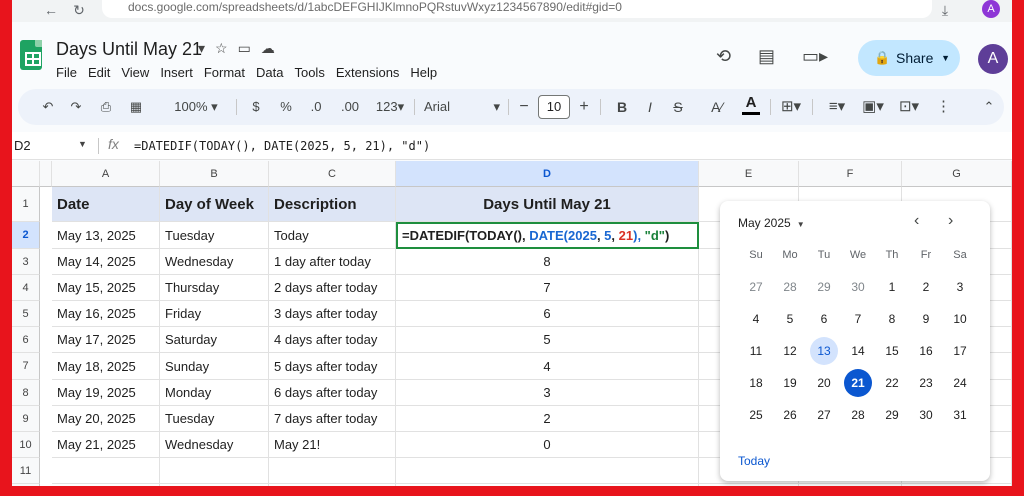 This screenshot has height=496, width=1024. Describe the element at coordinates (99, 72) in the screenshot. I see `menu-edit: Edit` at that location.